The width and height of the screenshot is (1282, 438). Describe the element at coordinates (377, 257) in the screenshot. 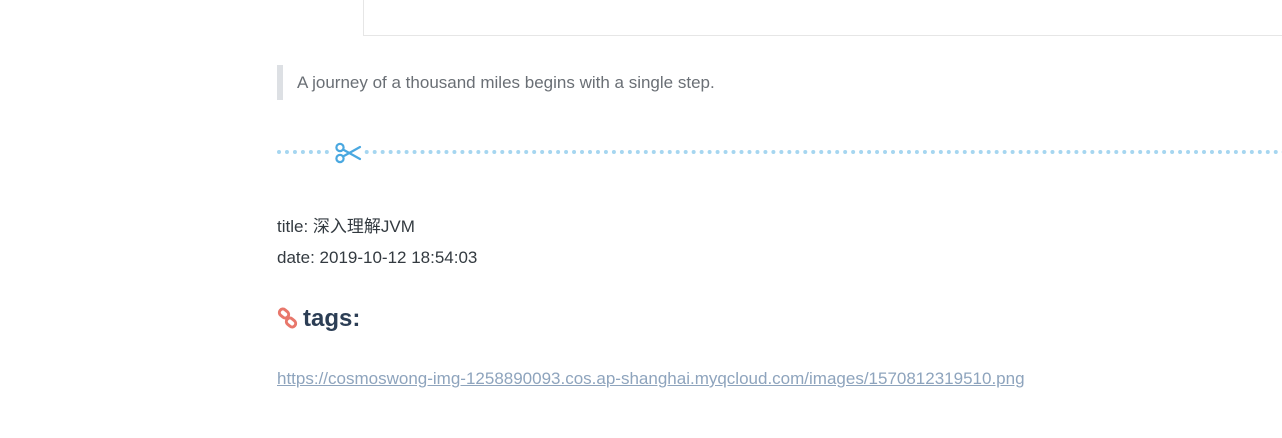

I see `post-date-line: date: 2019-10-12 18:54:03` at that location.